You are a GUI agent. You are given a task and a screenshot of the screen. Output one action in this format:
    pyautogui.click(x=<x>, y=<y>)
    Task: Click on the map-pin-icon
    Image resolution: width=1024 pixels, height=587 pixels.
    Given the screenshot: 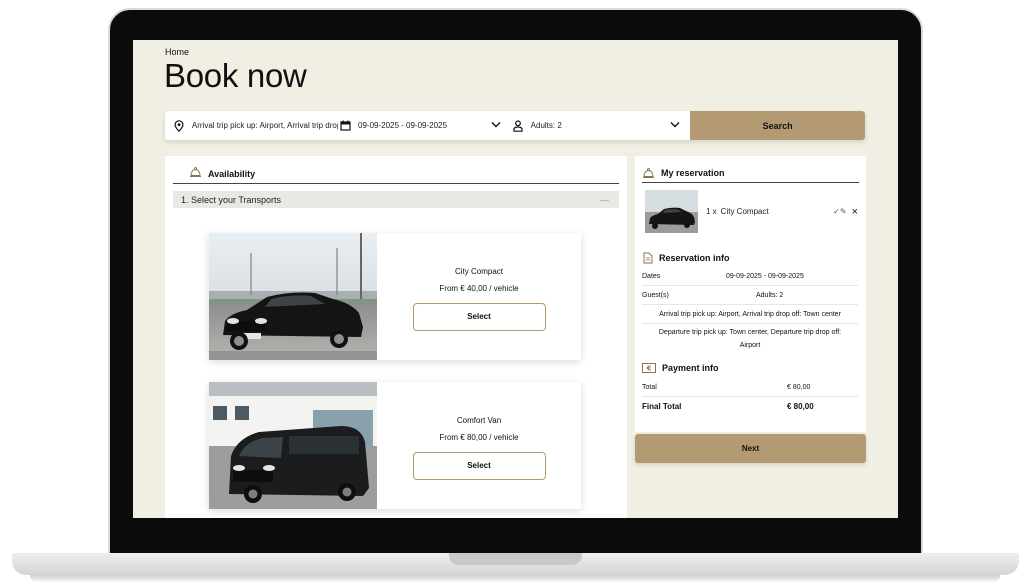 What is the action you would take?
    pyautogui.click(x=179, y=125)
    